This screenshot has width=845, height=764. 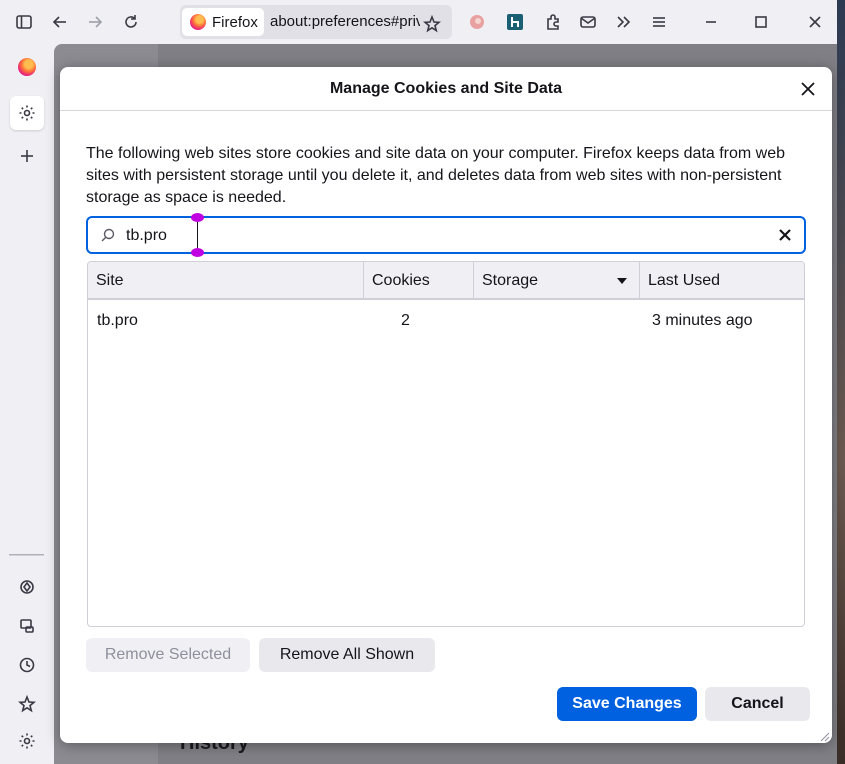 What do you see at coordinates (446, 89) in the screenshot?
I see `dialog-title: Manage Cookies and Site Data` at bounding box center [446, 89].